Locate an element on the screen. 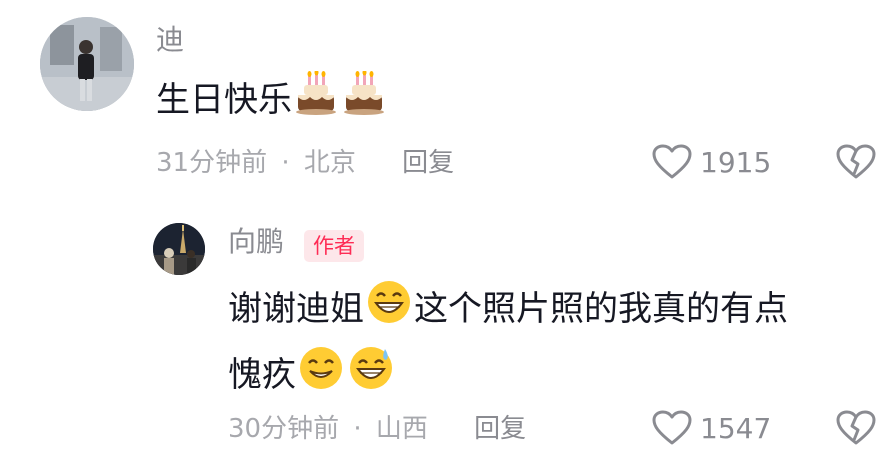 The image size is (895, 450). grinning-face-icon is located at coordinates (389, 310).